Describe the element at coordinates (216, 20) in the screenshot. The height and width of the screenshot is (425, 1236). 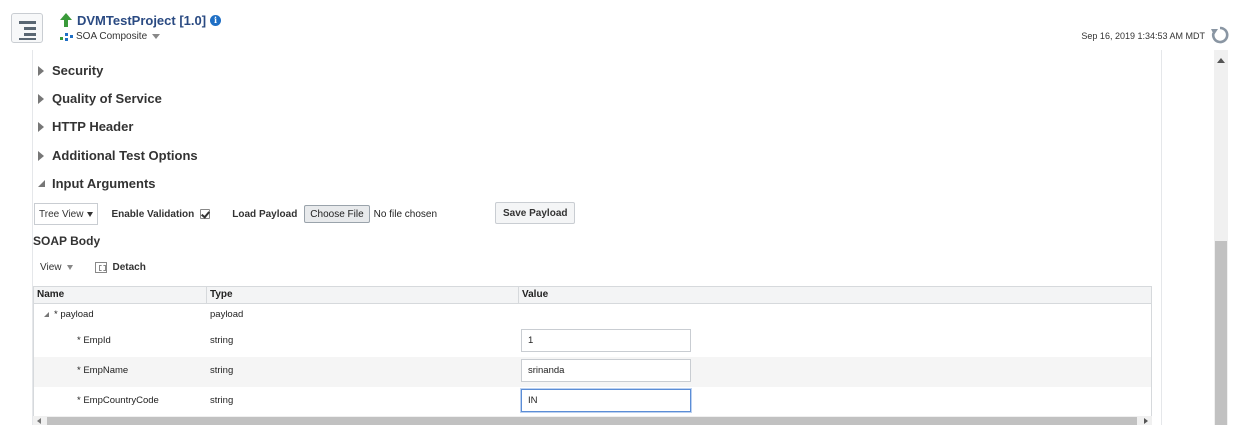
I see `info-icon: i` at that location.